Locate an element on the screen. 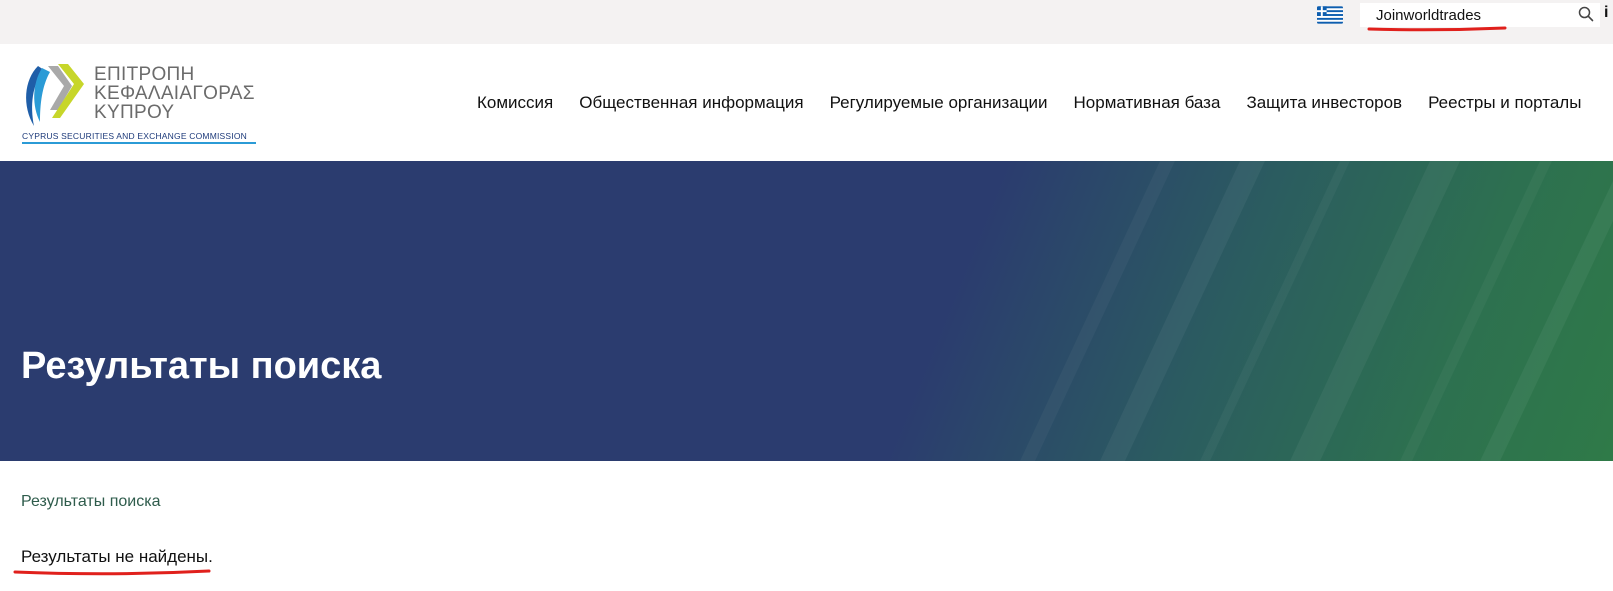 The width and height of the screenshot is (1613, 591). cysec-emblem-icon is located at coordinates (55, 95).